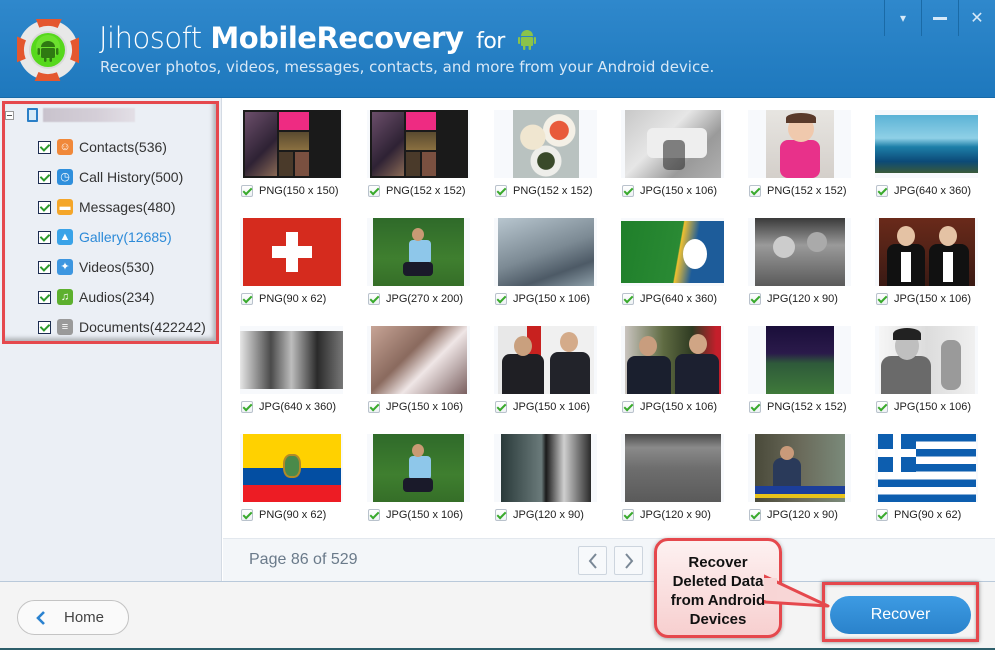  What do you see at coordinates (425, 299) in the screenshot?
I see `file-info-label: JPG(270 x 200)` at bounding box center [425, 299].